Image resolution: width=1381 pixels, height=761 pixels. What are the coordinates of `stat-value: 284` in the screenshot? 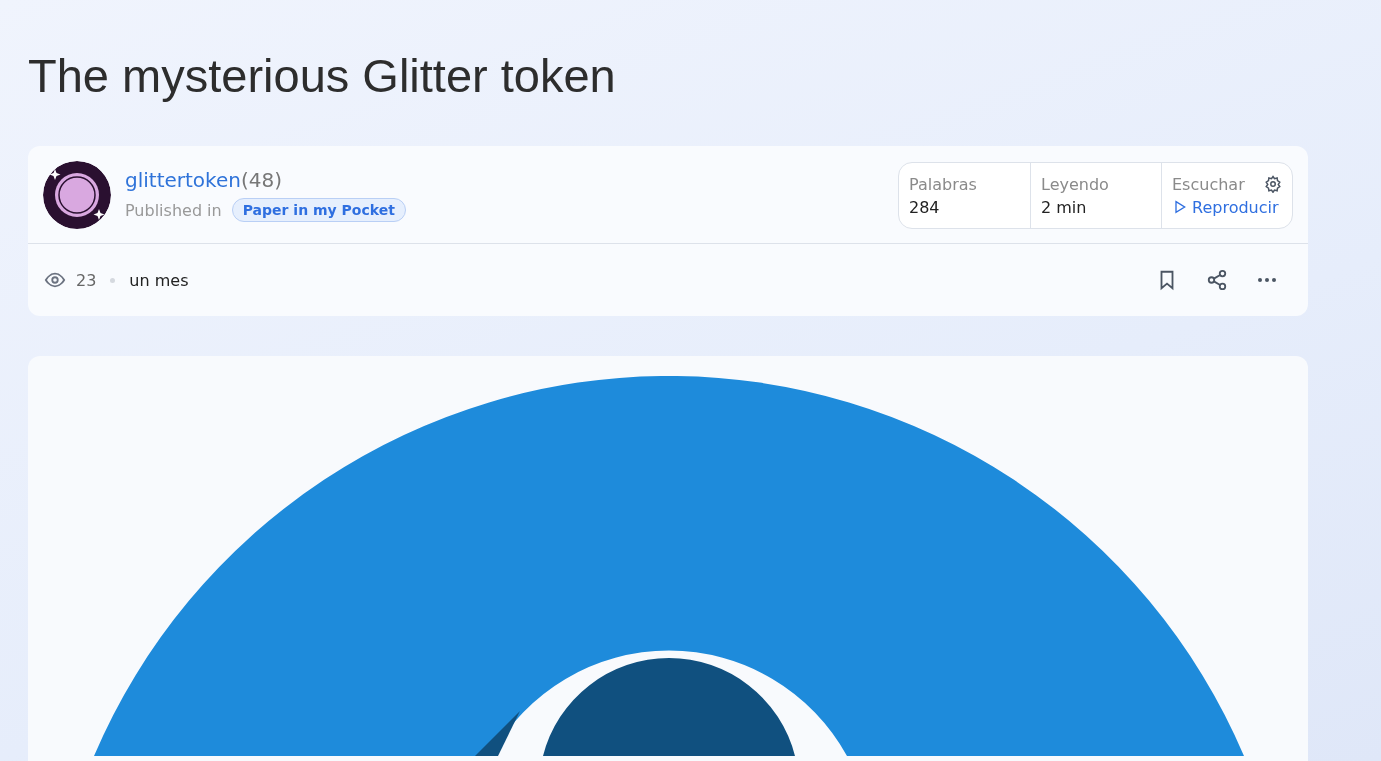 It's located at (925, 207).